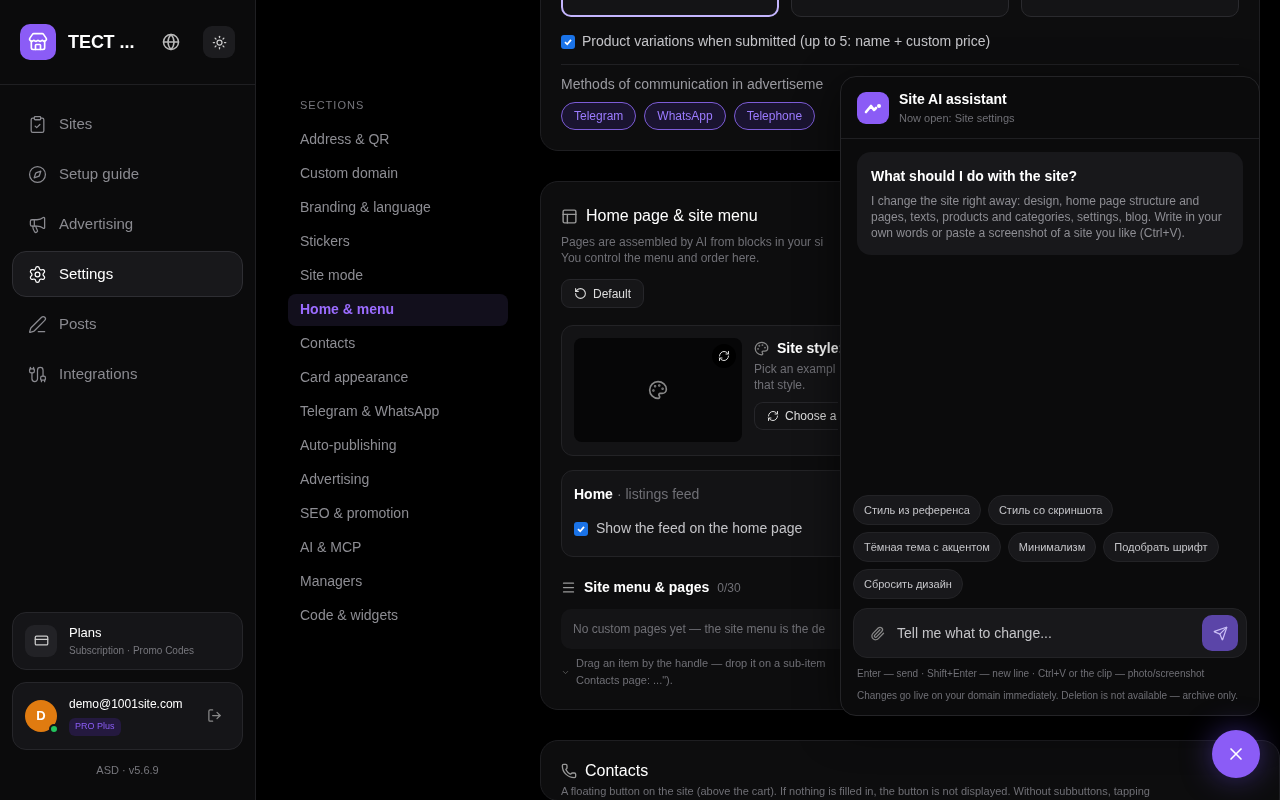  Describe the element at coordinates (701, 672) in the screenshot. I see `menu-hint: Drag an item by the handle — drop it on a sub-item Contacts page: ...").` at that location.